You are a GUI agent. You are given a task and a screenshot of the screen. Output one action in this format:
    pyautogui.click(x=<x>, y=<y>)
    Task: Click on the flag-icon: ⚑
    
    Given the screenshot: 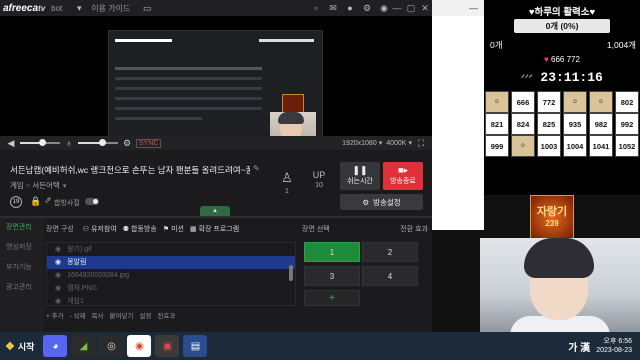 What is the action you would take?
    pyautogui.click(x=166, y=229)
    